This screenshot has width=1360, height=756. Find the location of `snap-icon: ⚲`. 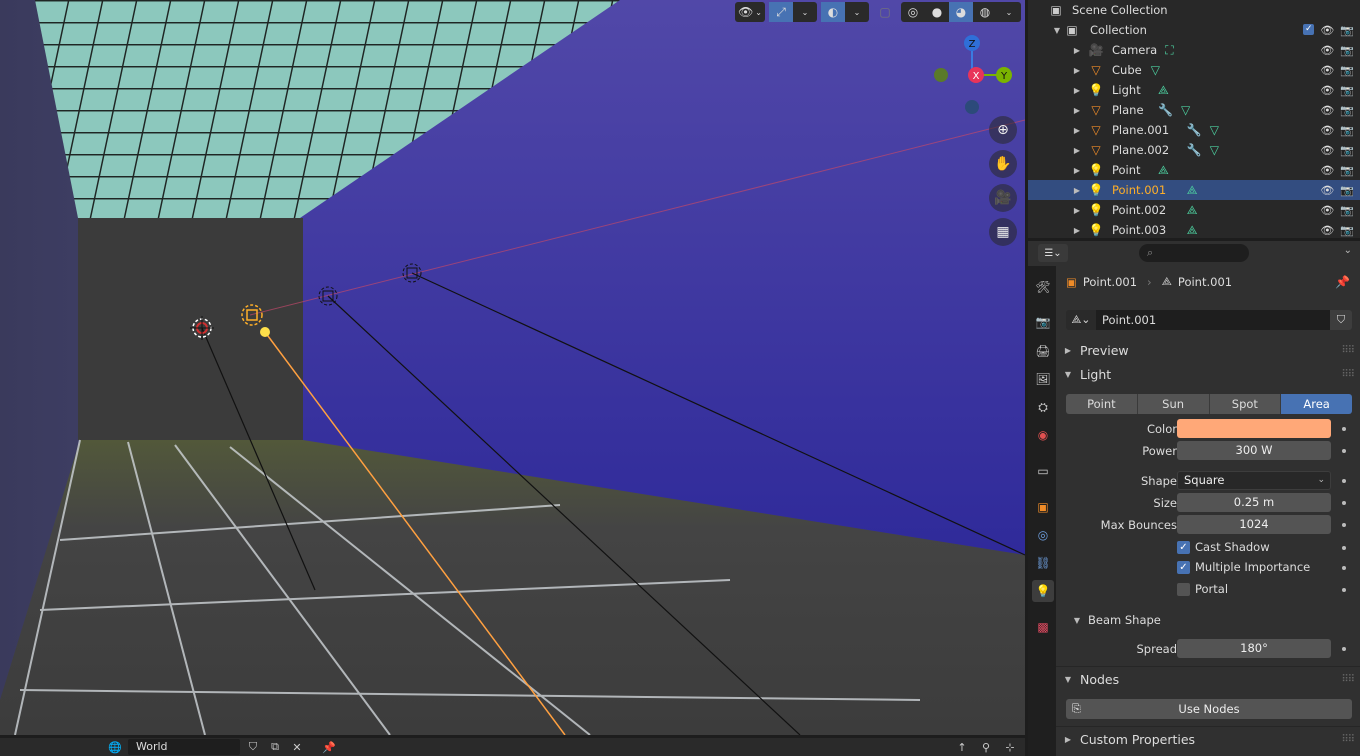

snap-icon: ⚲ is located at coordinates (986, 747).